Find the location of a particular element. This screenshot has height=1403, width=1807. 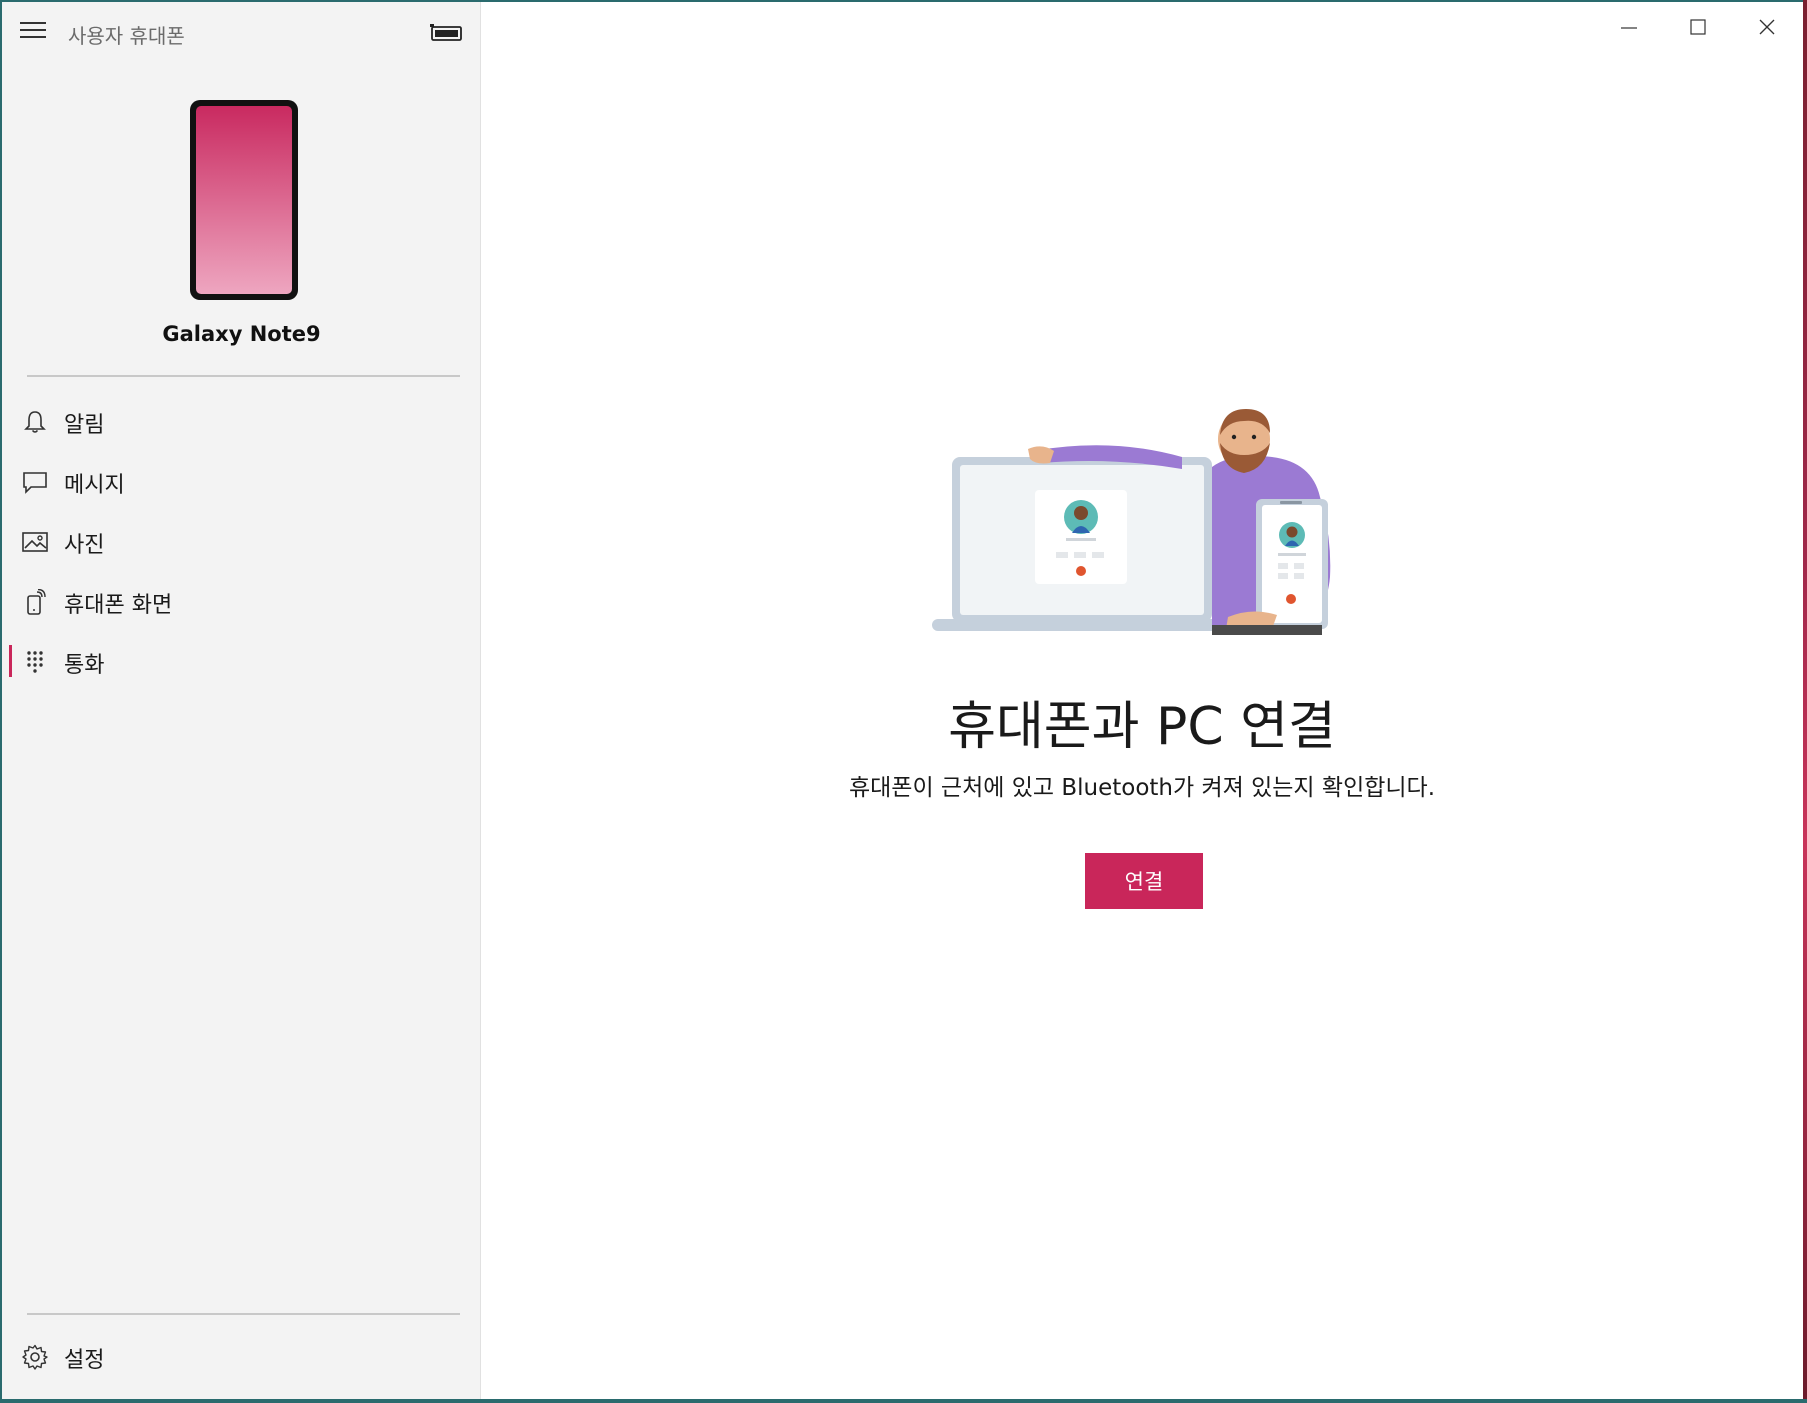

device-name: Galaxy Note9 is located at coordinates (241, 334).